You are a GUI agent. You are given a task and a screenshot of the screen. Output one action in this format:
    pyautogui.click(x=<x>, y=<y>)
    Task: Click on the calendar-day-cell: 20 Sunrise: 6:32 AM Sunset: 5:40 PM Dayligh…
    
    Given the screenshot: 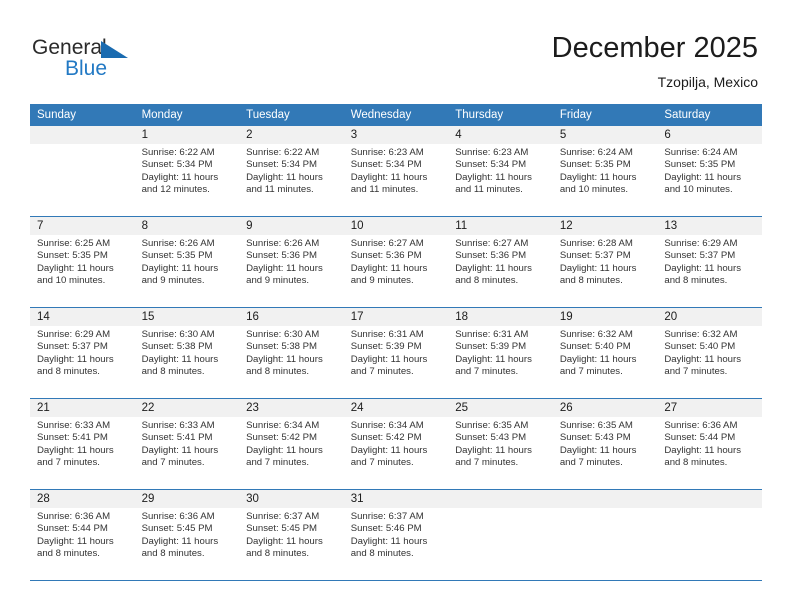 What is the action you would take?
    pyautogui.click(x=709, y=353)
    